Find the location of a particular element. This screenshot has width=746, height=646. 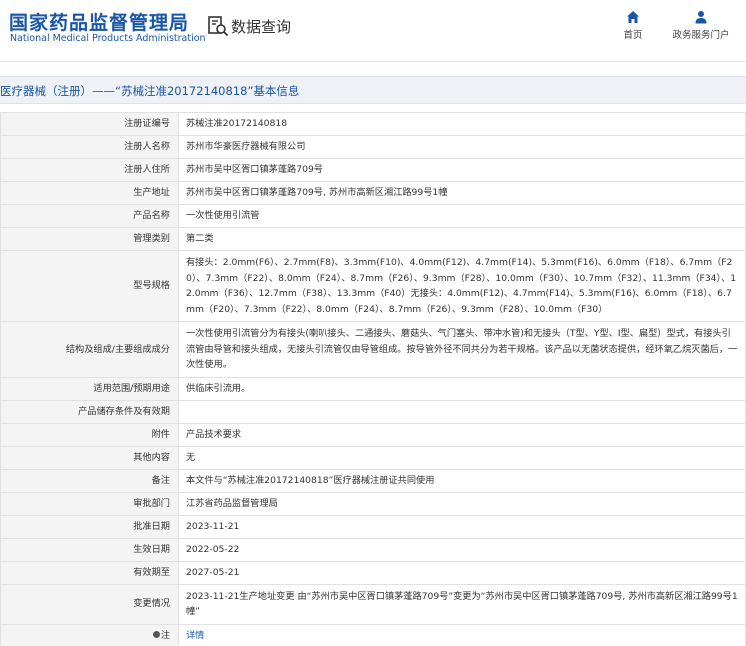

home-icon is located at coordinates (633, 17).